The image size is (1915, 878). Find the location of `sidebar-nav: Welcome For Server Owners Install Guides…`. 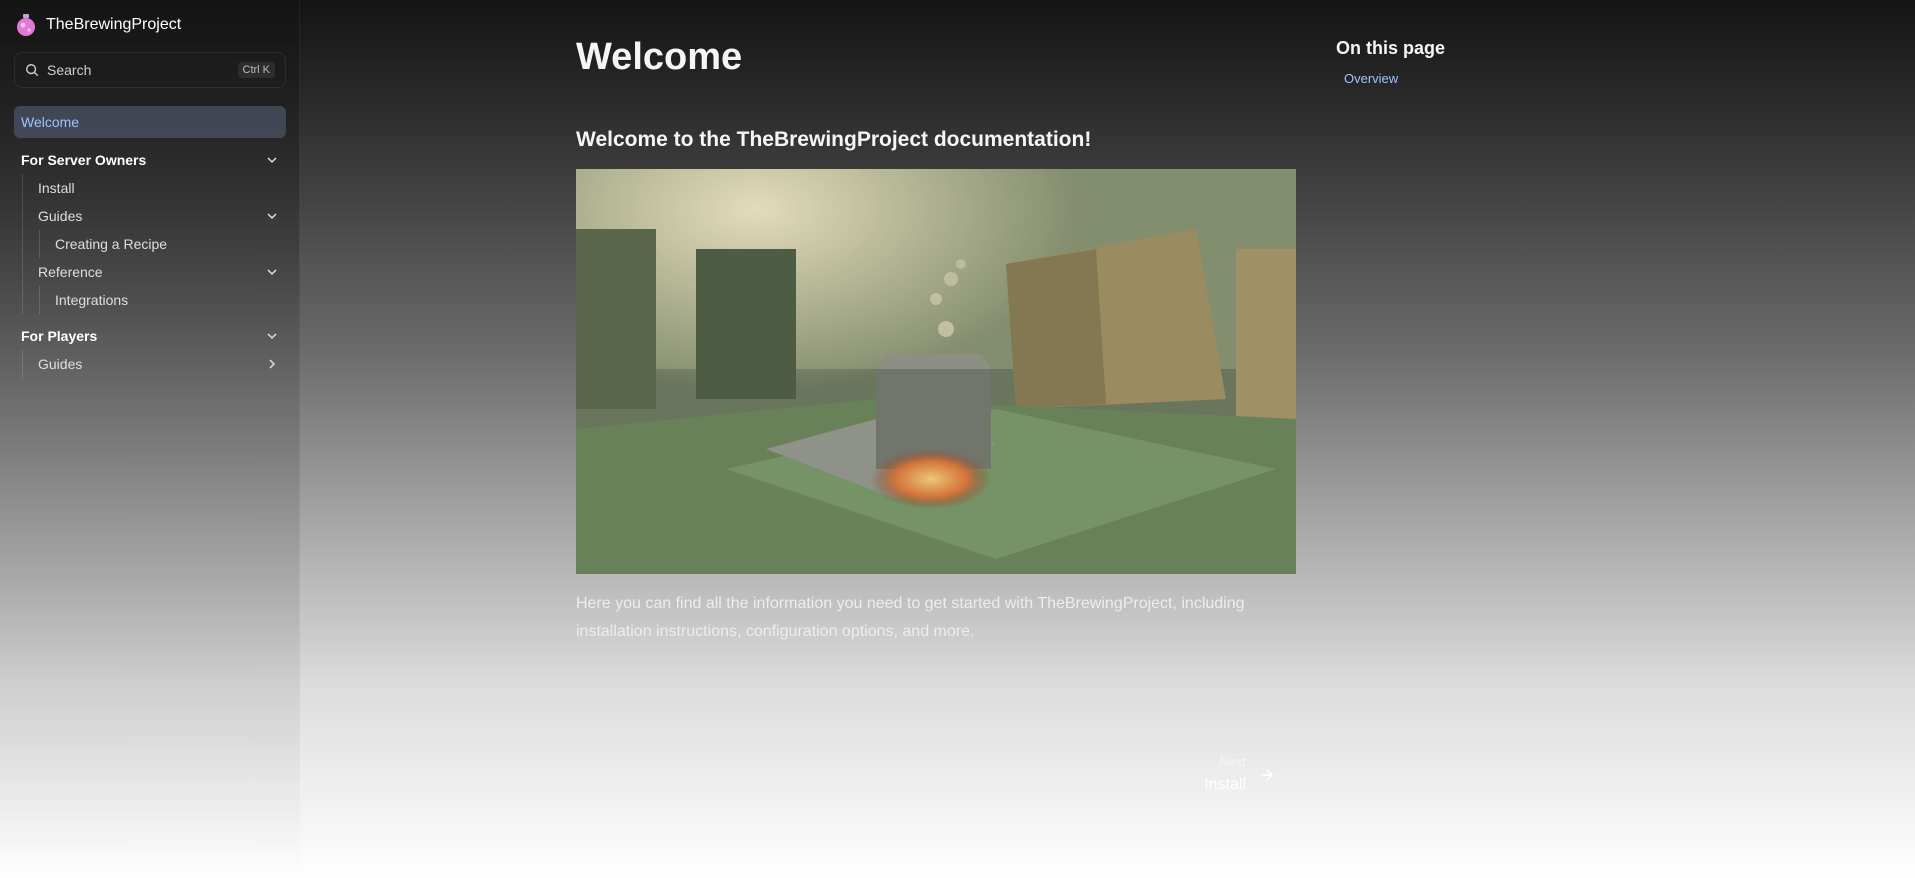

sidebar-nav: Welcome For Server Owners Install Guides… is located at coordinates (150, 242).